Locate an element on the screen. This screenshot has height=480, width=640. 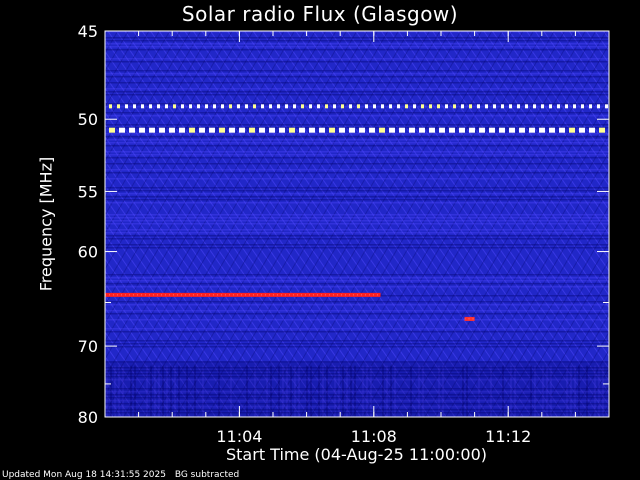
y-tick-label: 50 is located at coordinates (88, 119).